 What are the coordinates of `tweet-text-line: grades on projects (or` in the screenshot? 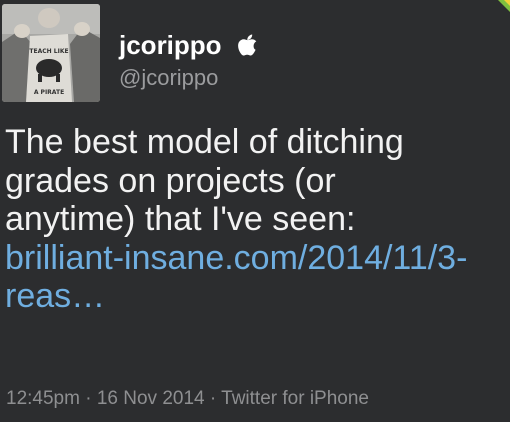 It's located at (170, 180).